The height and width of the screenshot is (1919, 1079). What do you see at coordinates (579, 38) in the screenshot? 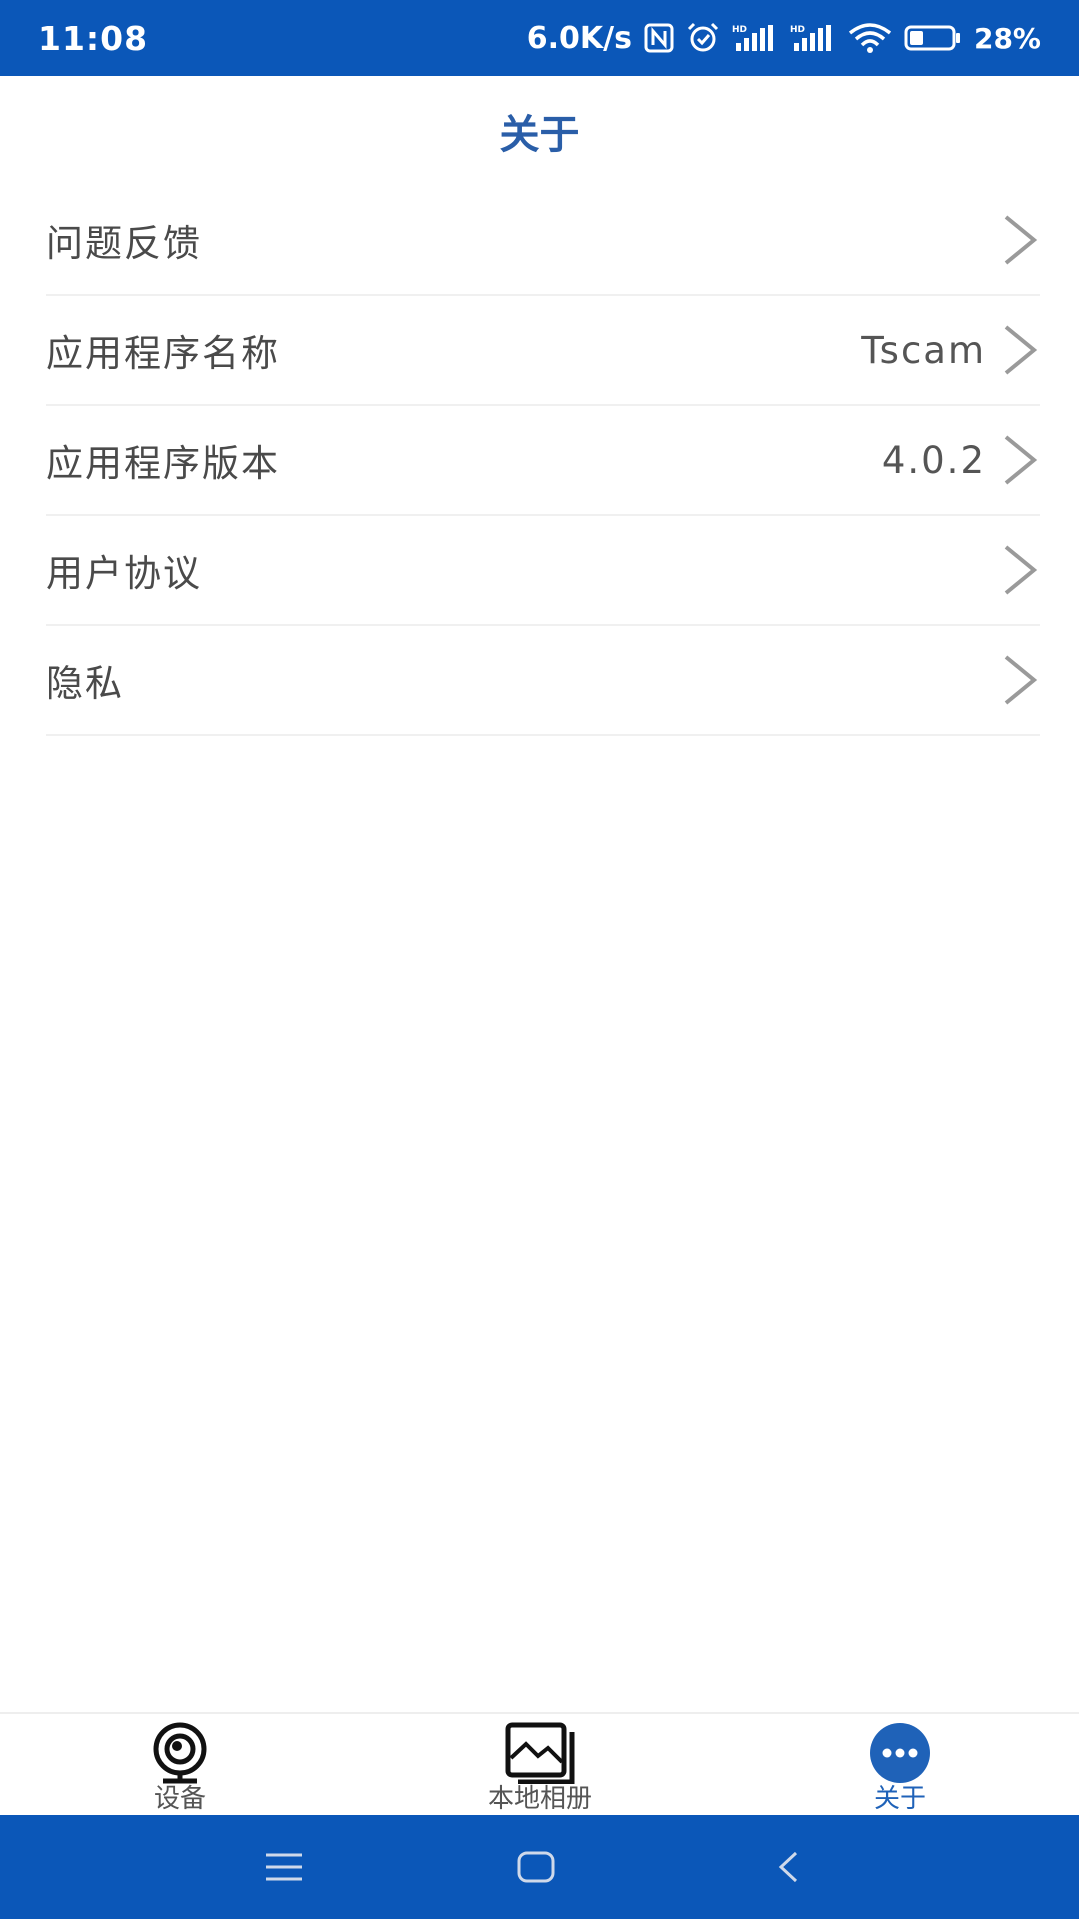
I see `network-speed: 6.0K/s` at bounding box center [579, 38].